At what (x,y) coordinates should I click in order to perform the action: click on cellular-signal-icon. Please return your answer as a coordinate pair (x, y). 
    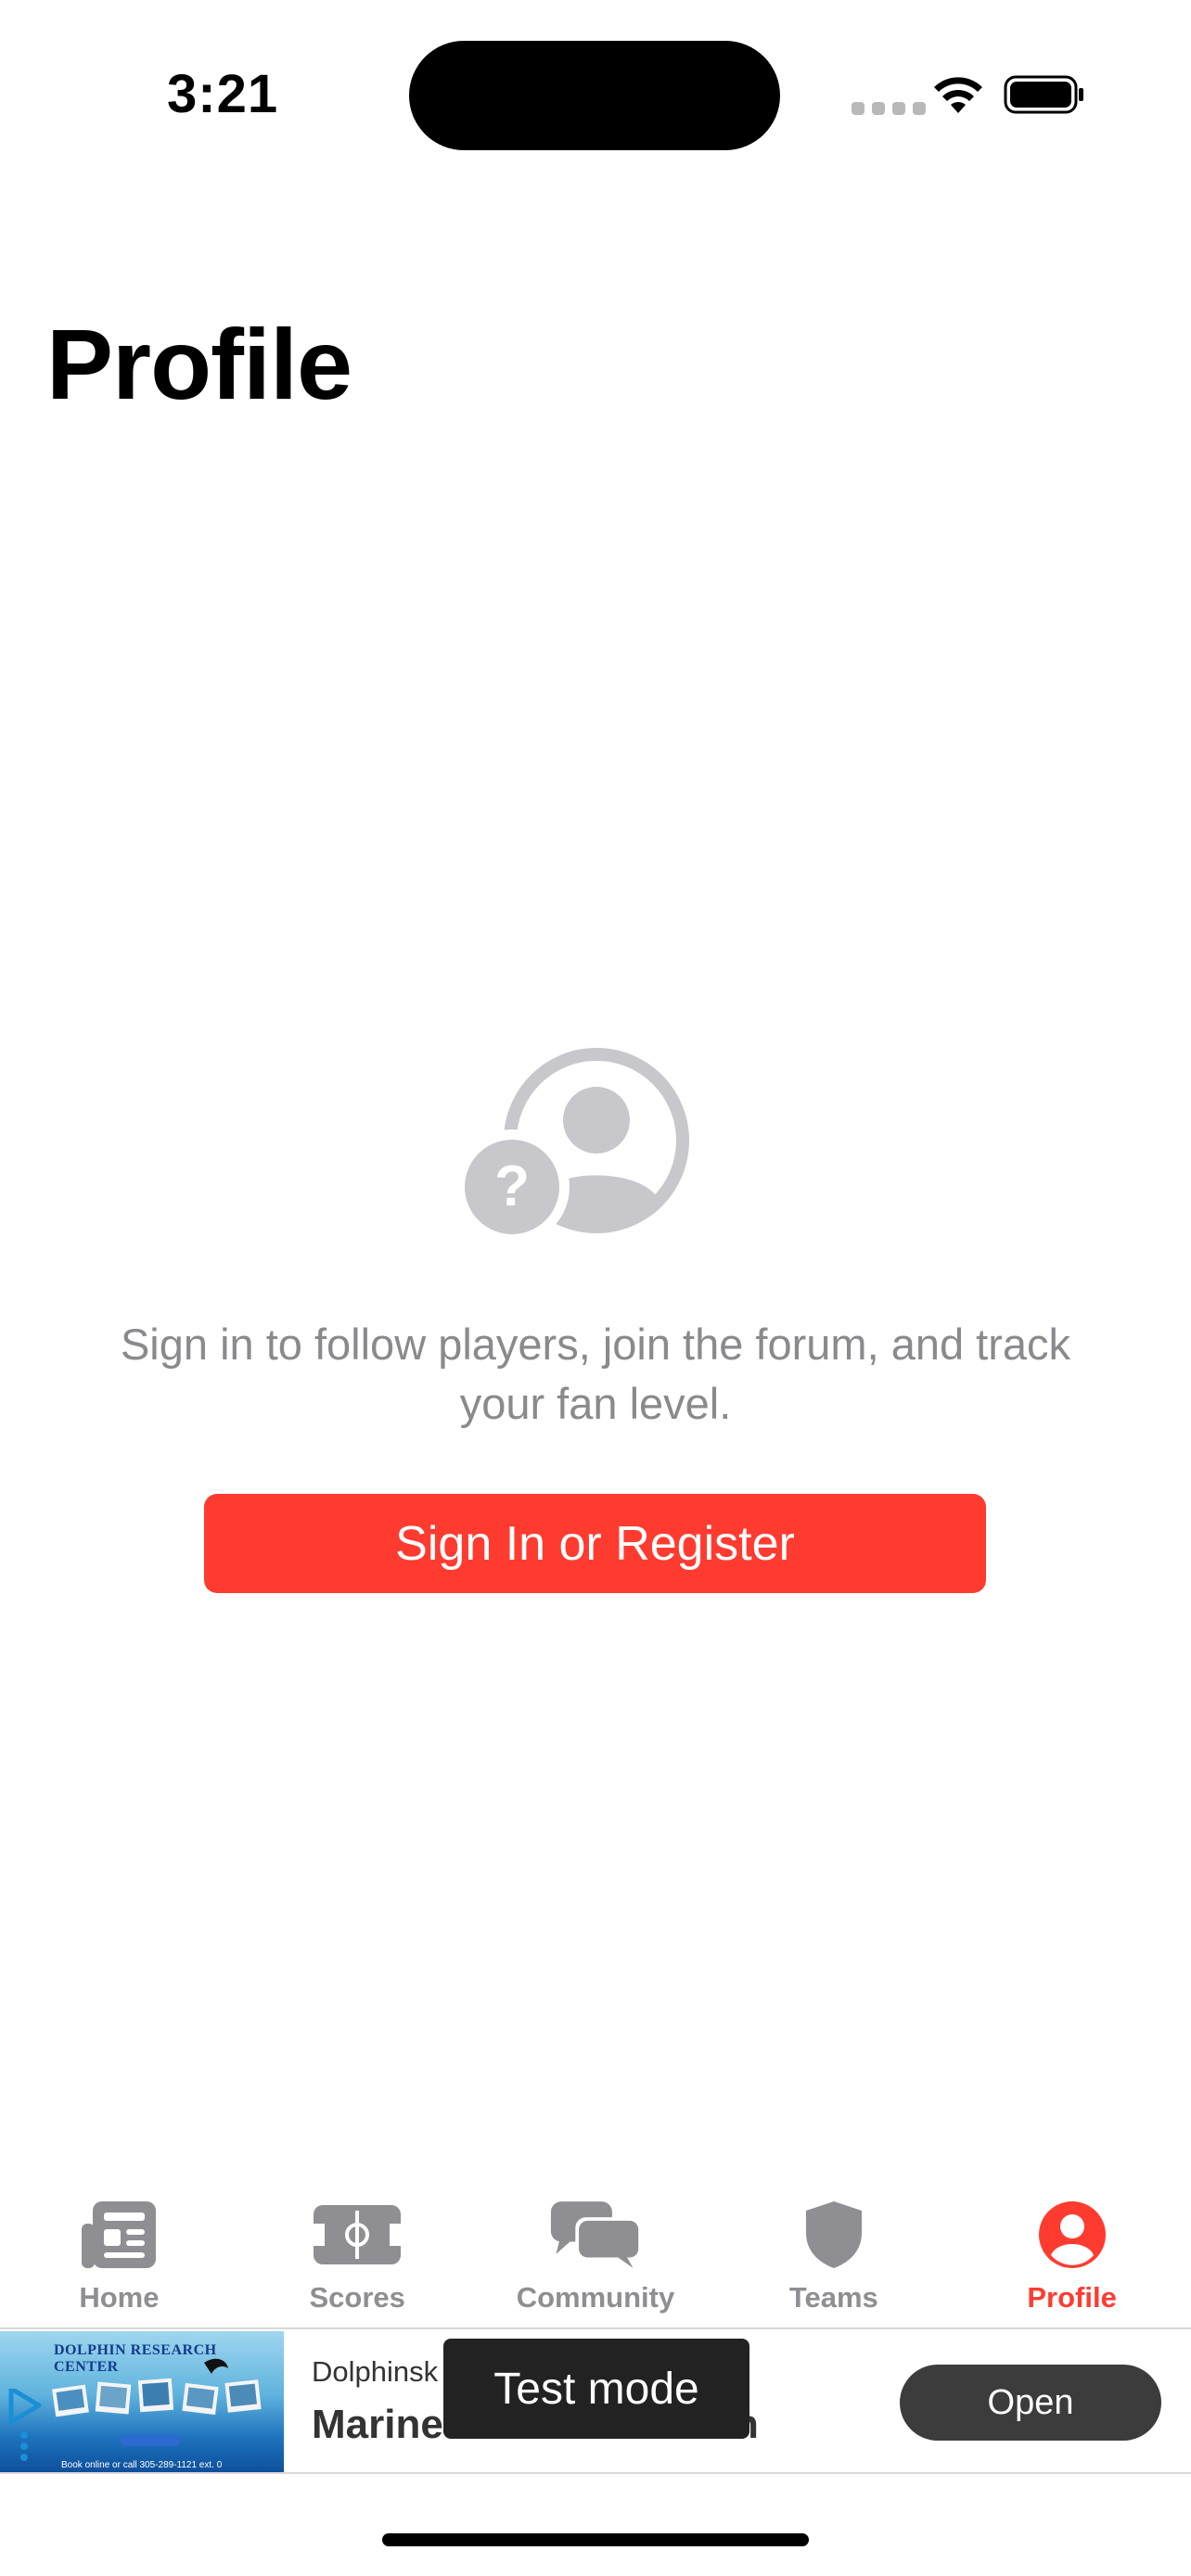
    Looking at the image, I should click on (889, 108).